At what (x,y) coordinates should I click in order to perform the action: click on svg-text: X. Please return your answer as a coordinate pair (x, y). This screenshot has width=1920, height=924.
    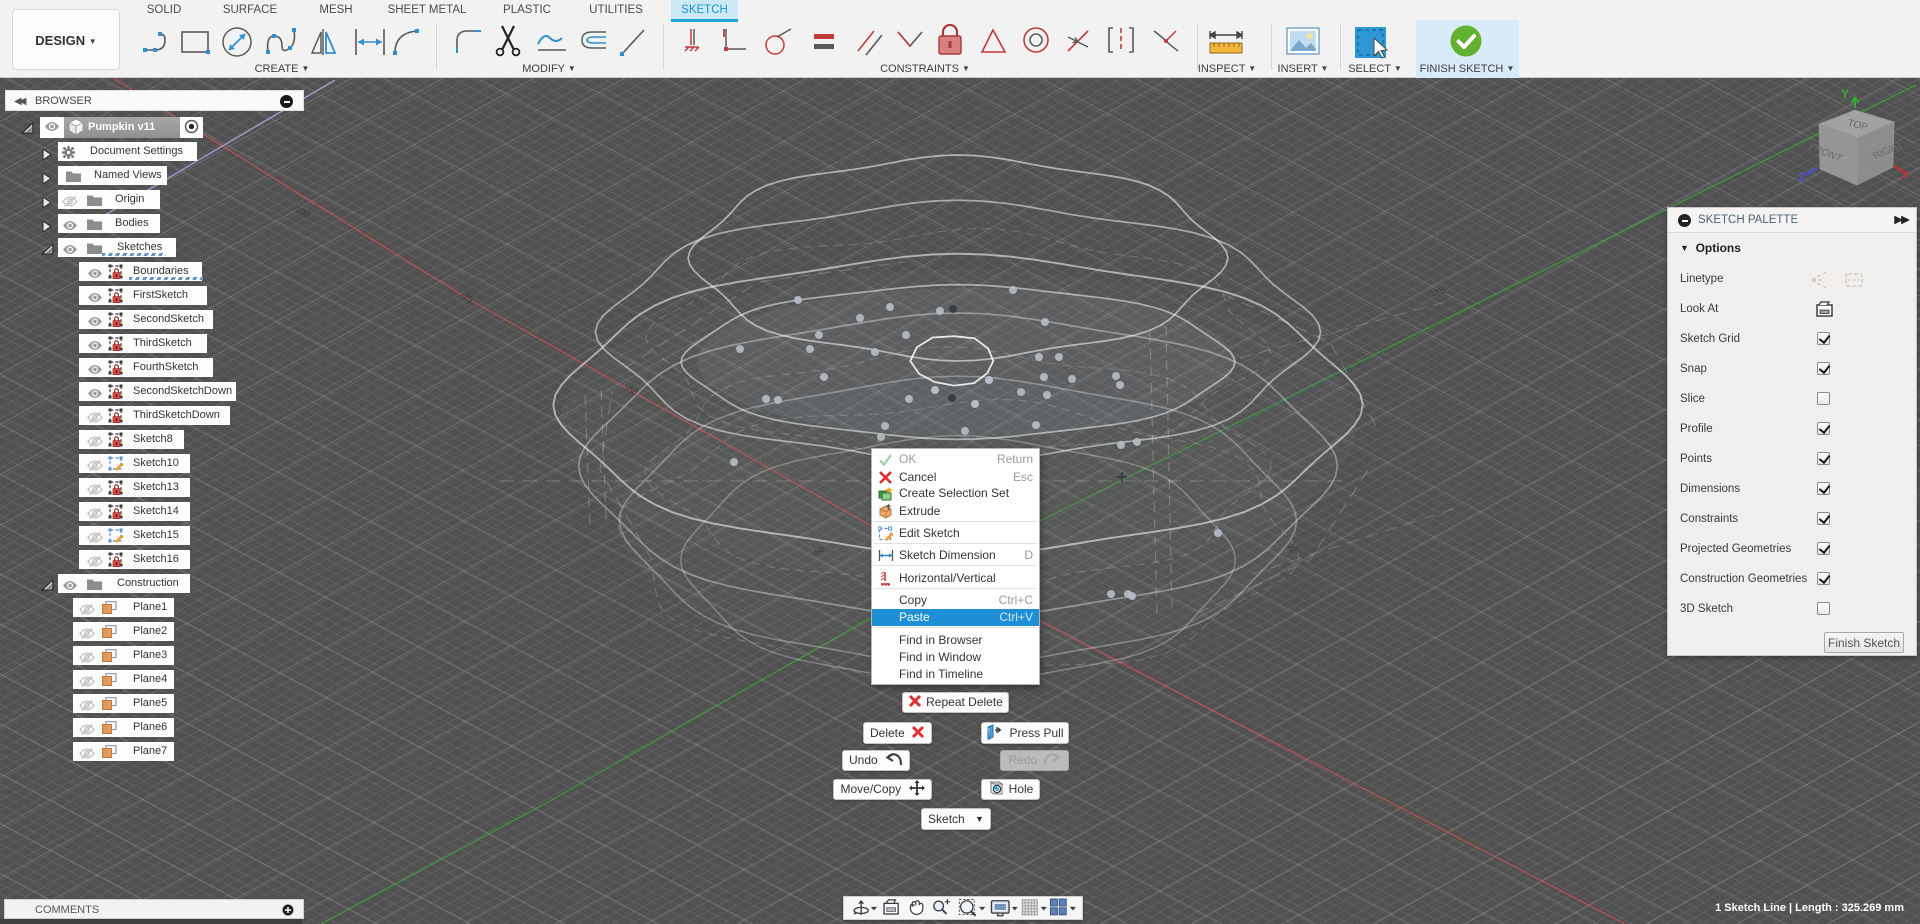
    Looking at the image, I should click on (1905, 175).